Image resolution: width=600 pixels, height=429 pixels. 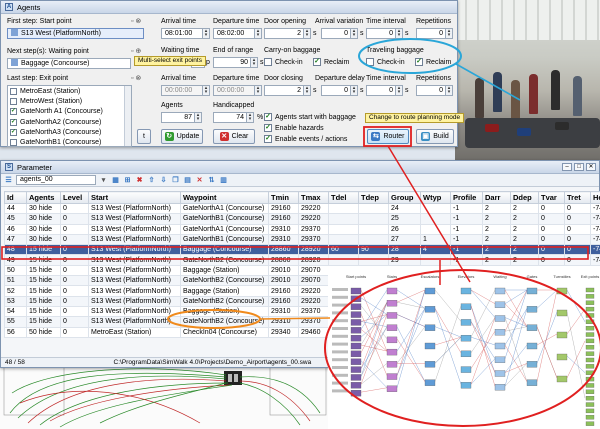 What do you see at coordinates (211, 180) in the screenshot?
I see `sort-icon: ⇅` at bounding box center [211, 180].